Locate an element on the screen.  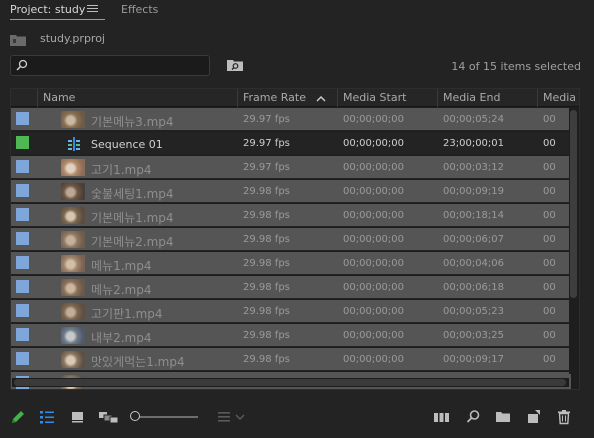
vertical-scrollbar-thumb is located at coordinates (573, 204).